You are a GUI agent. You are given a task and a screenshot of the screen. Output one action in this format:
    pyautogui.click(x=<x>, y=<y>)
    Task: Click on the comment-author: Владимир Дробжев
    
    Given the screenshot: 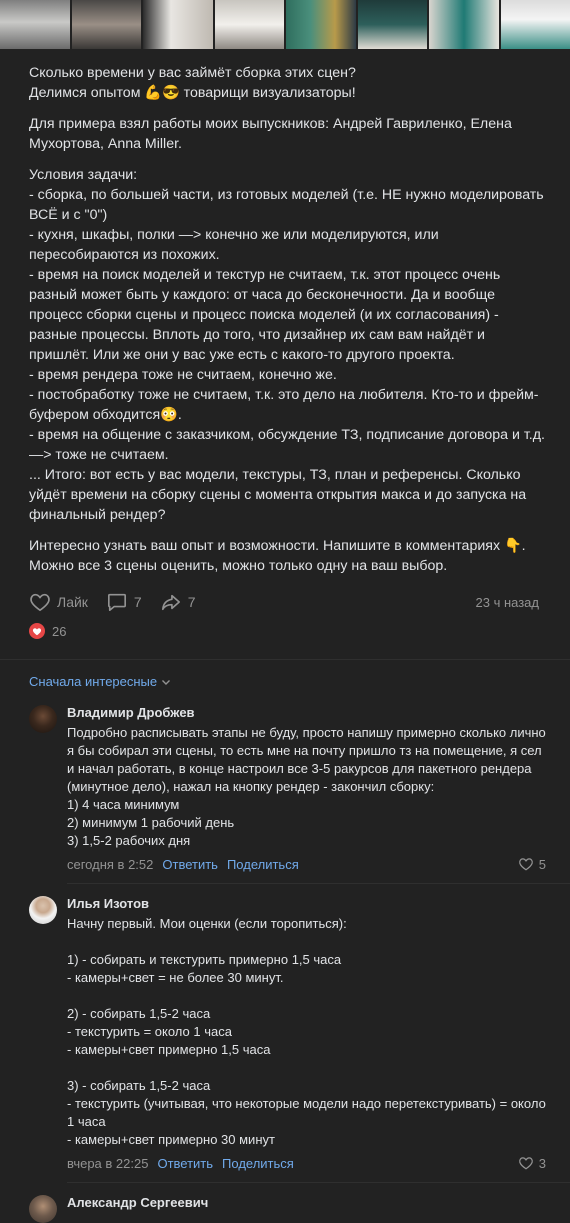 What is the action you would take?
    pyautogui.click(x=306, y=713)
    